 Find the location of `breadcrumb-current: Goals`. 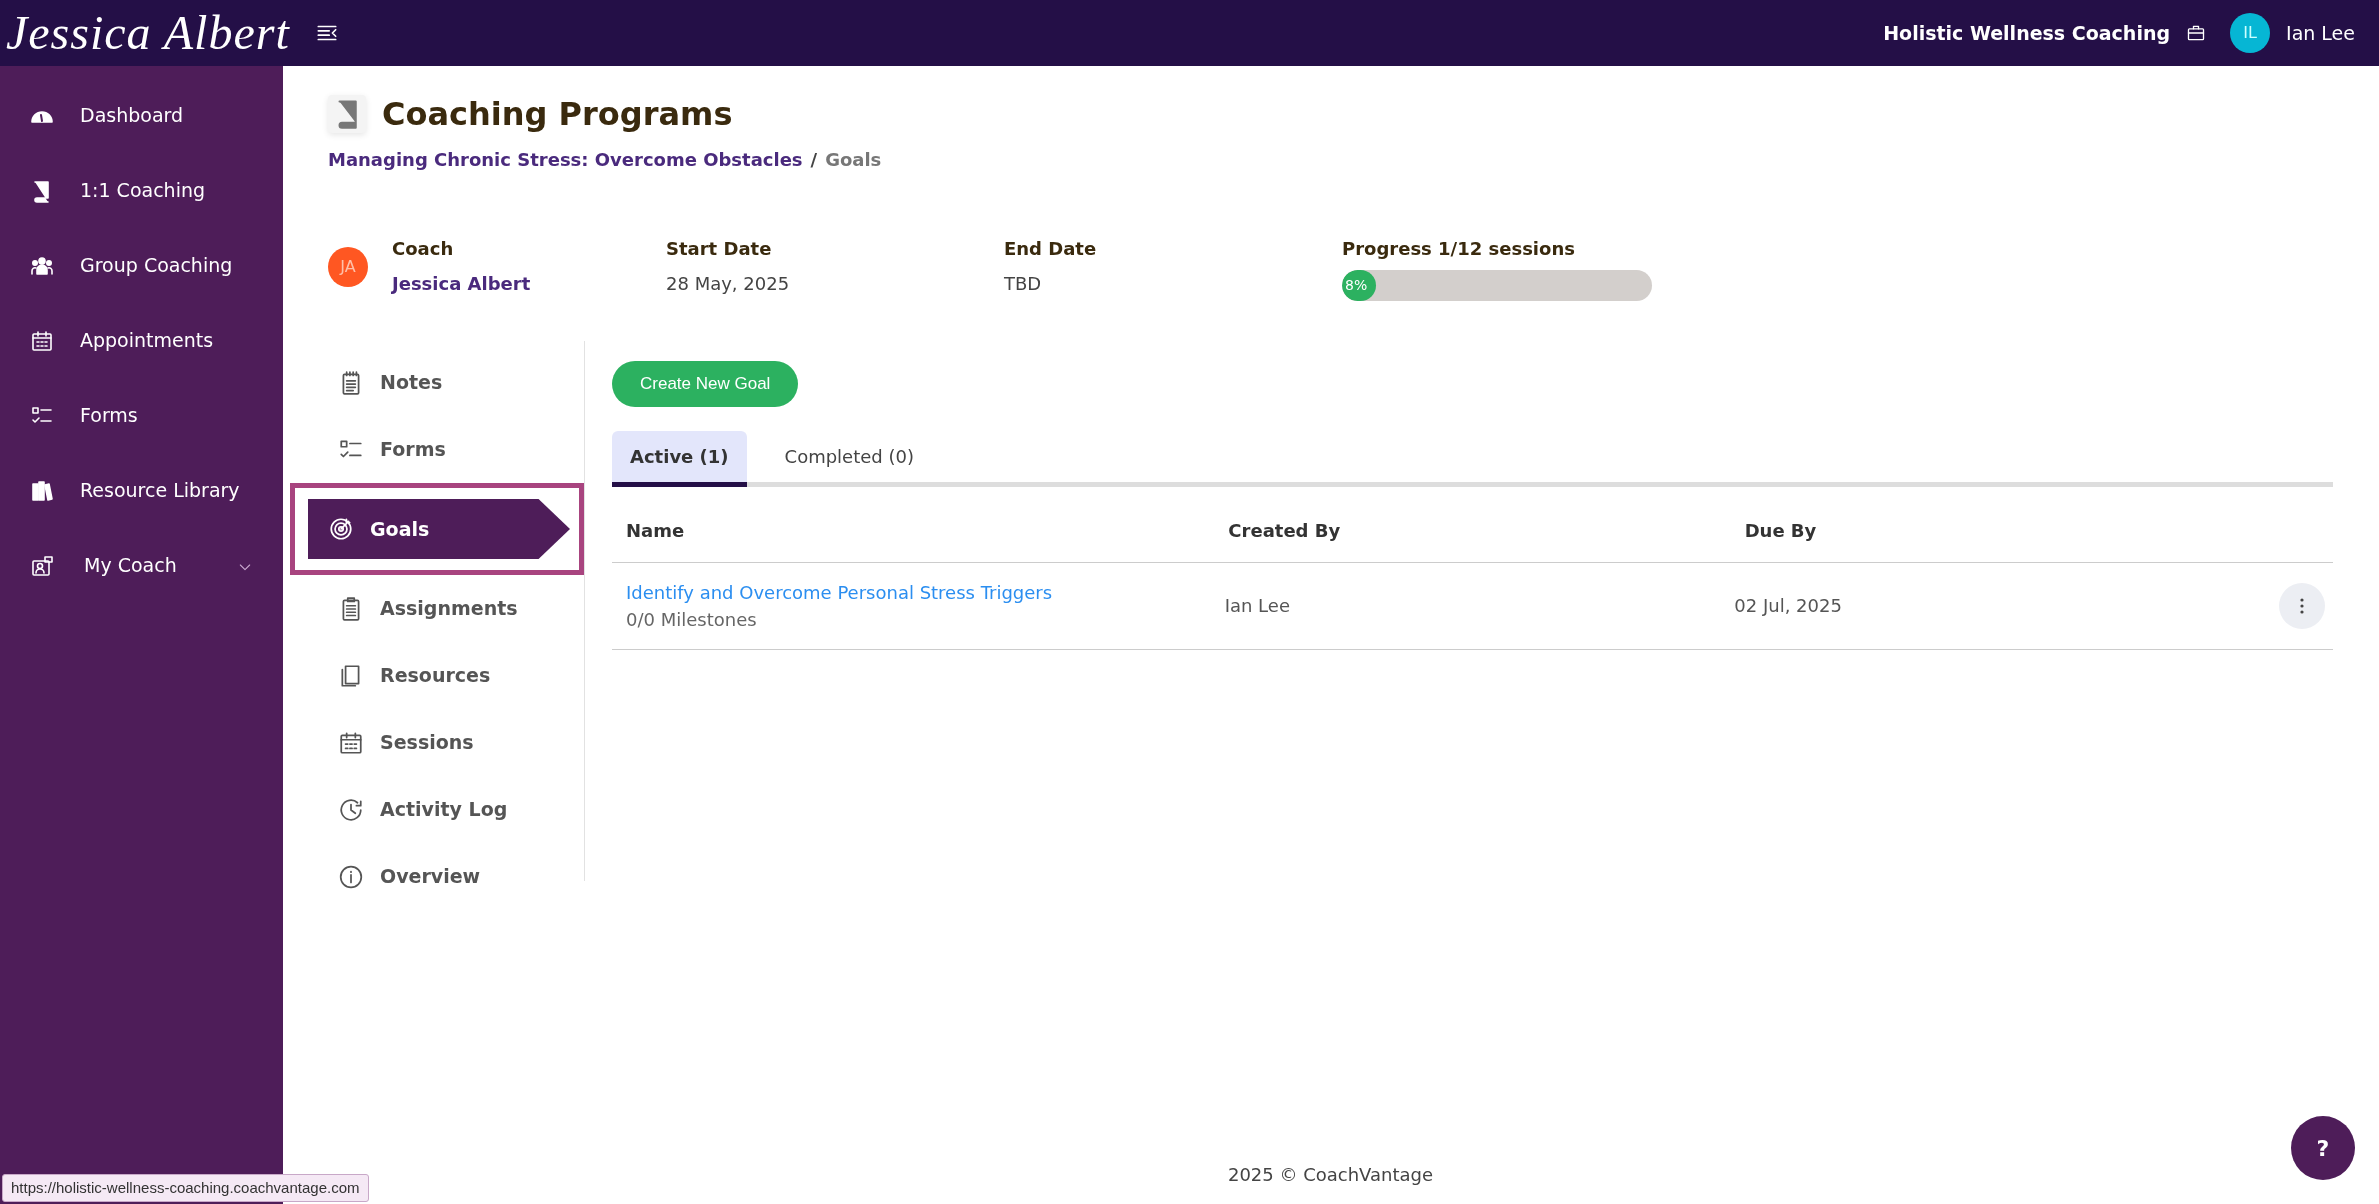

breadcrumb-current: Goals is located at coordinates (853, 160).